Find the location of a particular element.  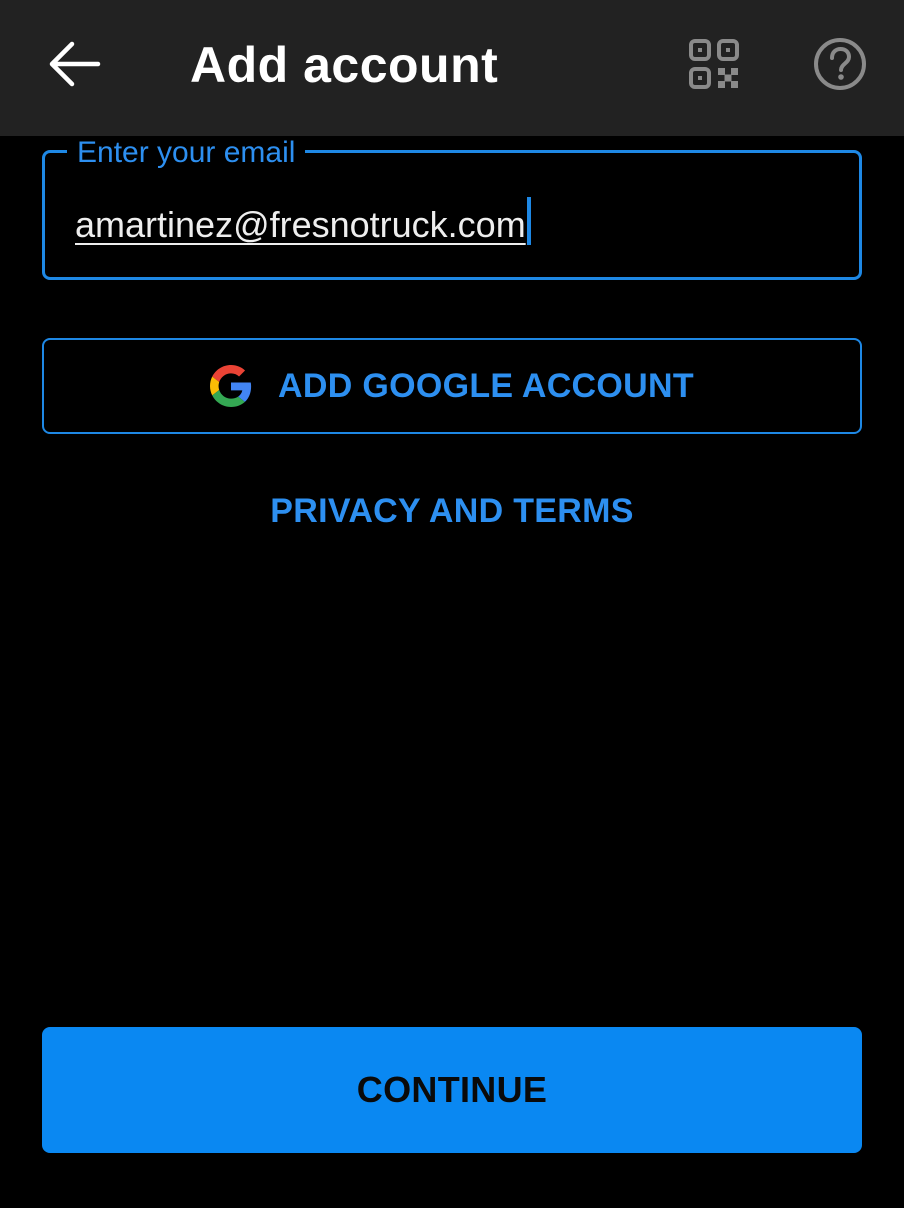

continue-button: CONTINUE is located at coordinates (452, 1090).